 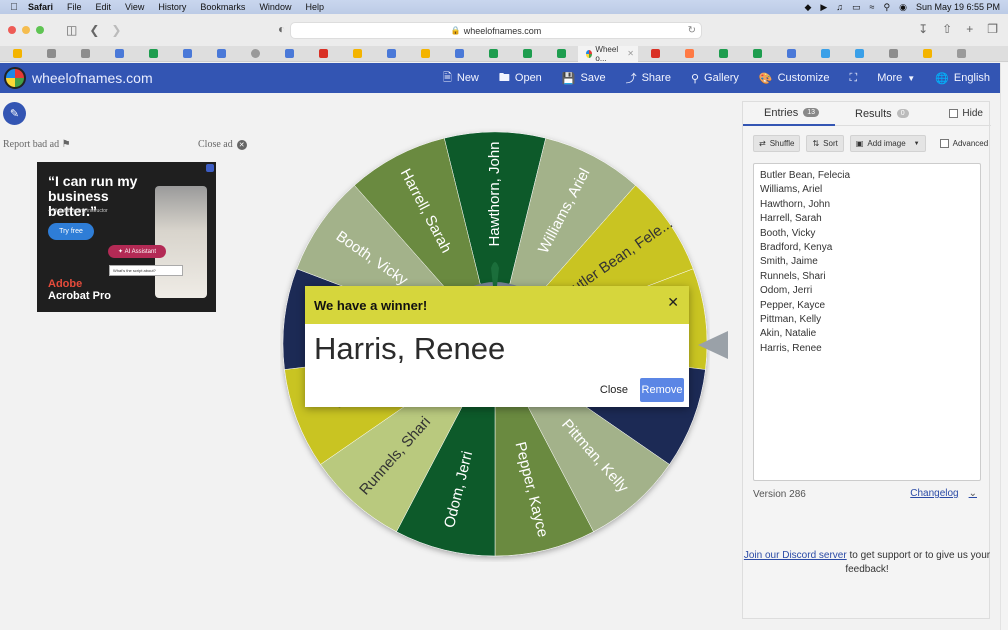 I want to click on hide-checkbox, so click(x=954, y=113).